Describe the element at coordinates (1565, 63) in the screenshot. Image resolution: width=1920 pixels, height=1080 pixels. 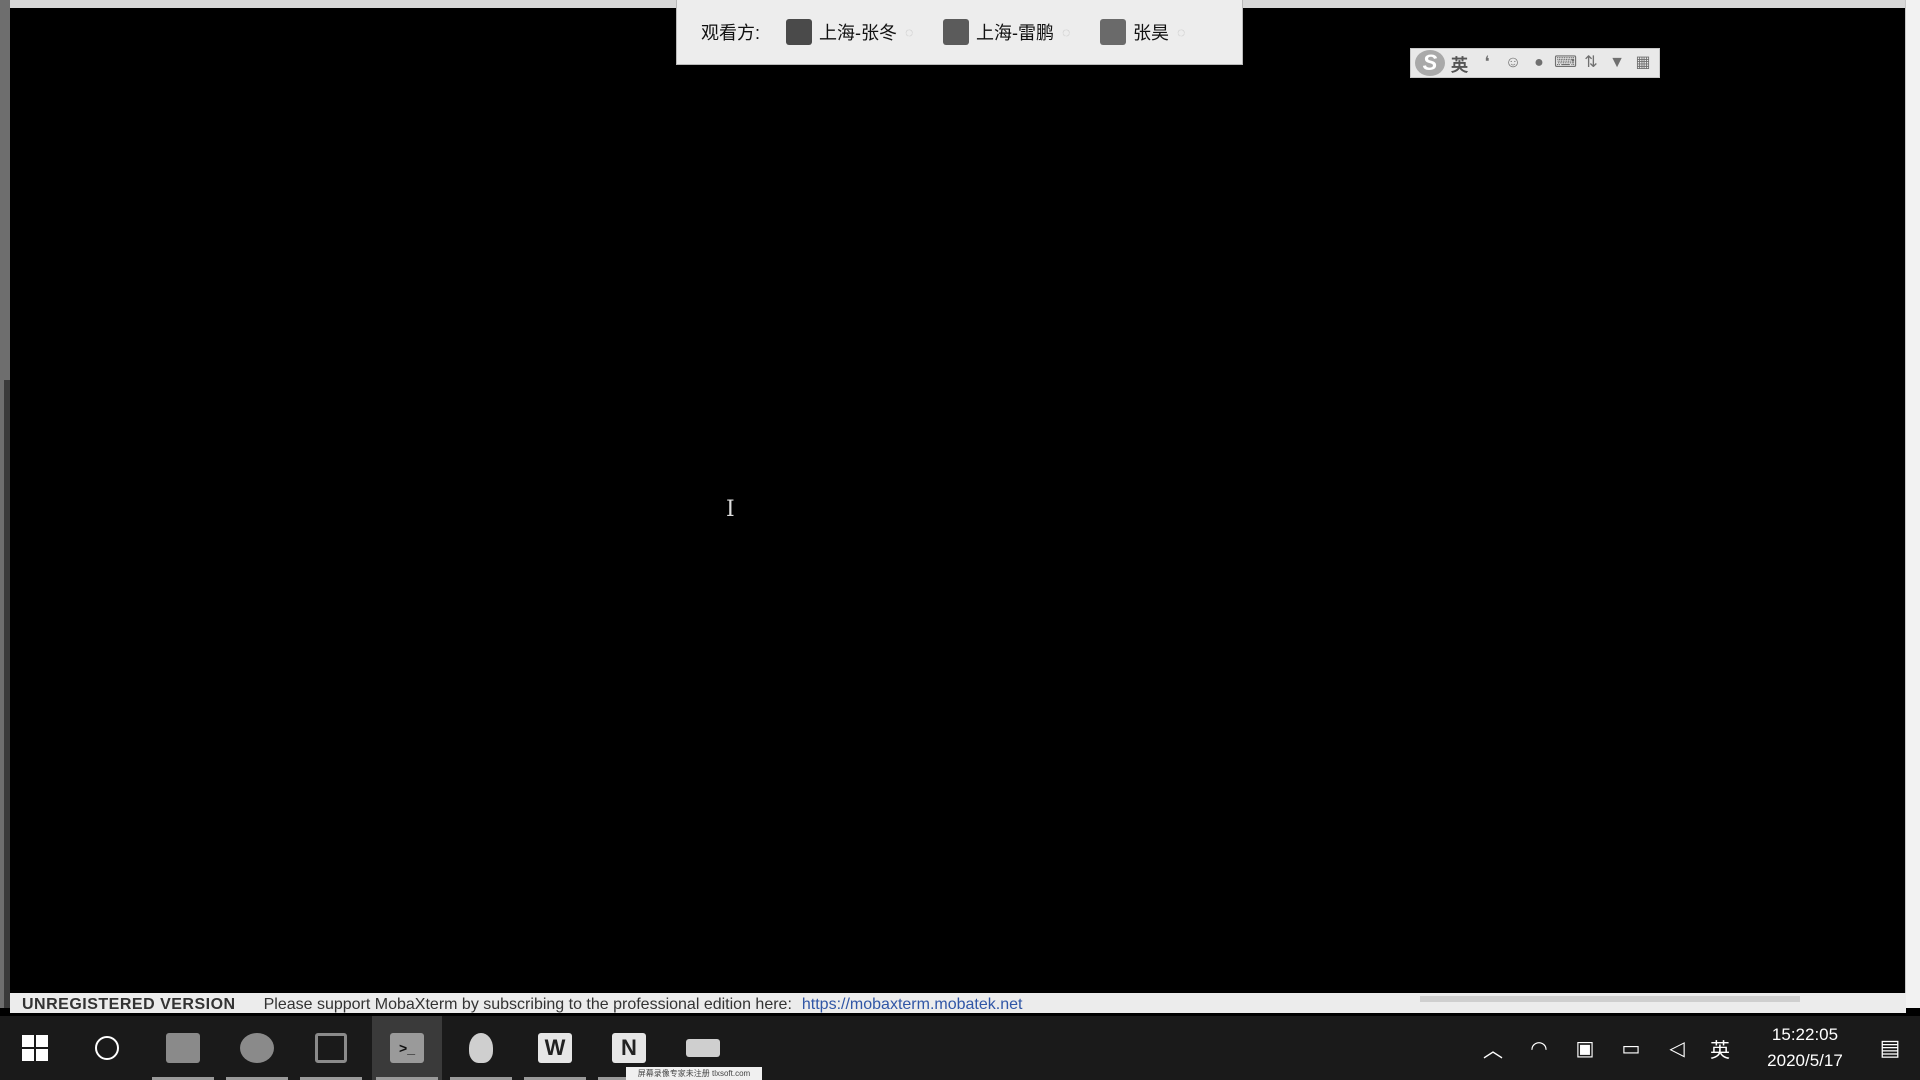
I see `keyboard-icon: ⌨` at that location.